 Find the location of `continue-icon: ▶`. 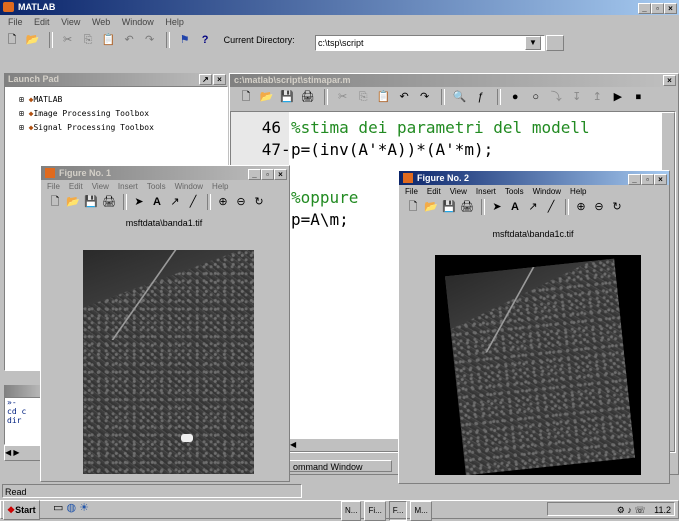

continue-icon: ▶ is located at coordinates (618, 97).